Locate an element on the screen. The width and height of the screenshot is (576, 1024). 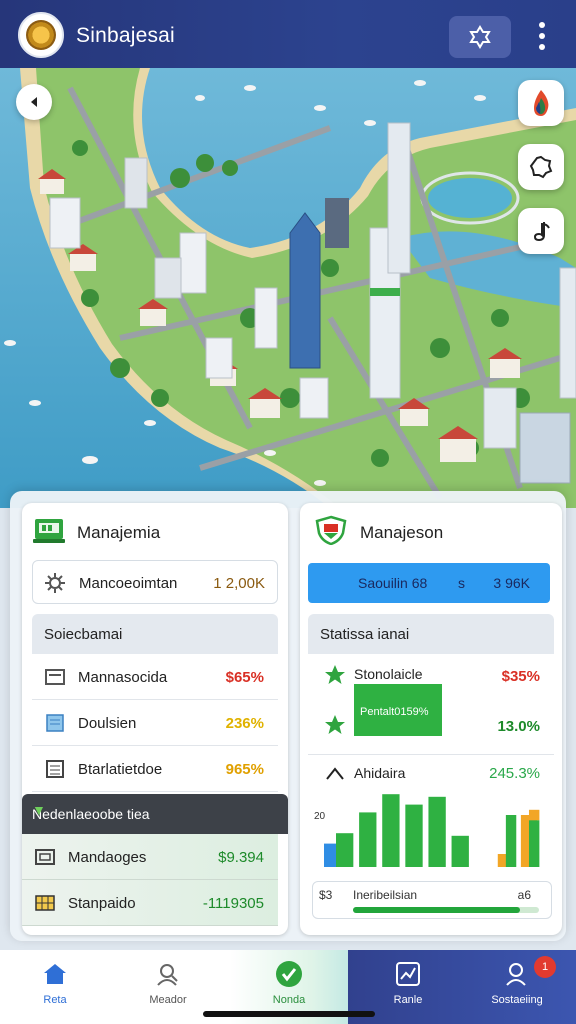
chart-section: Ahidaira 245.3% 20 is located at coordinates (431, 814).